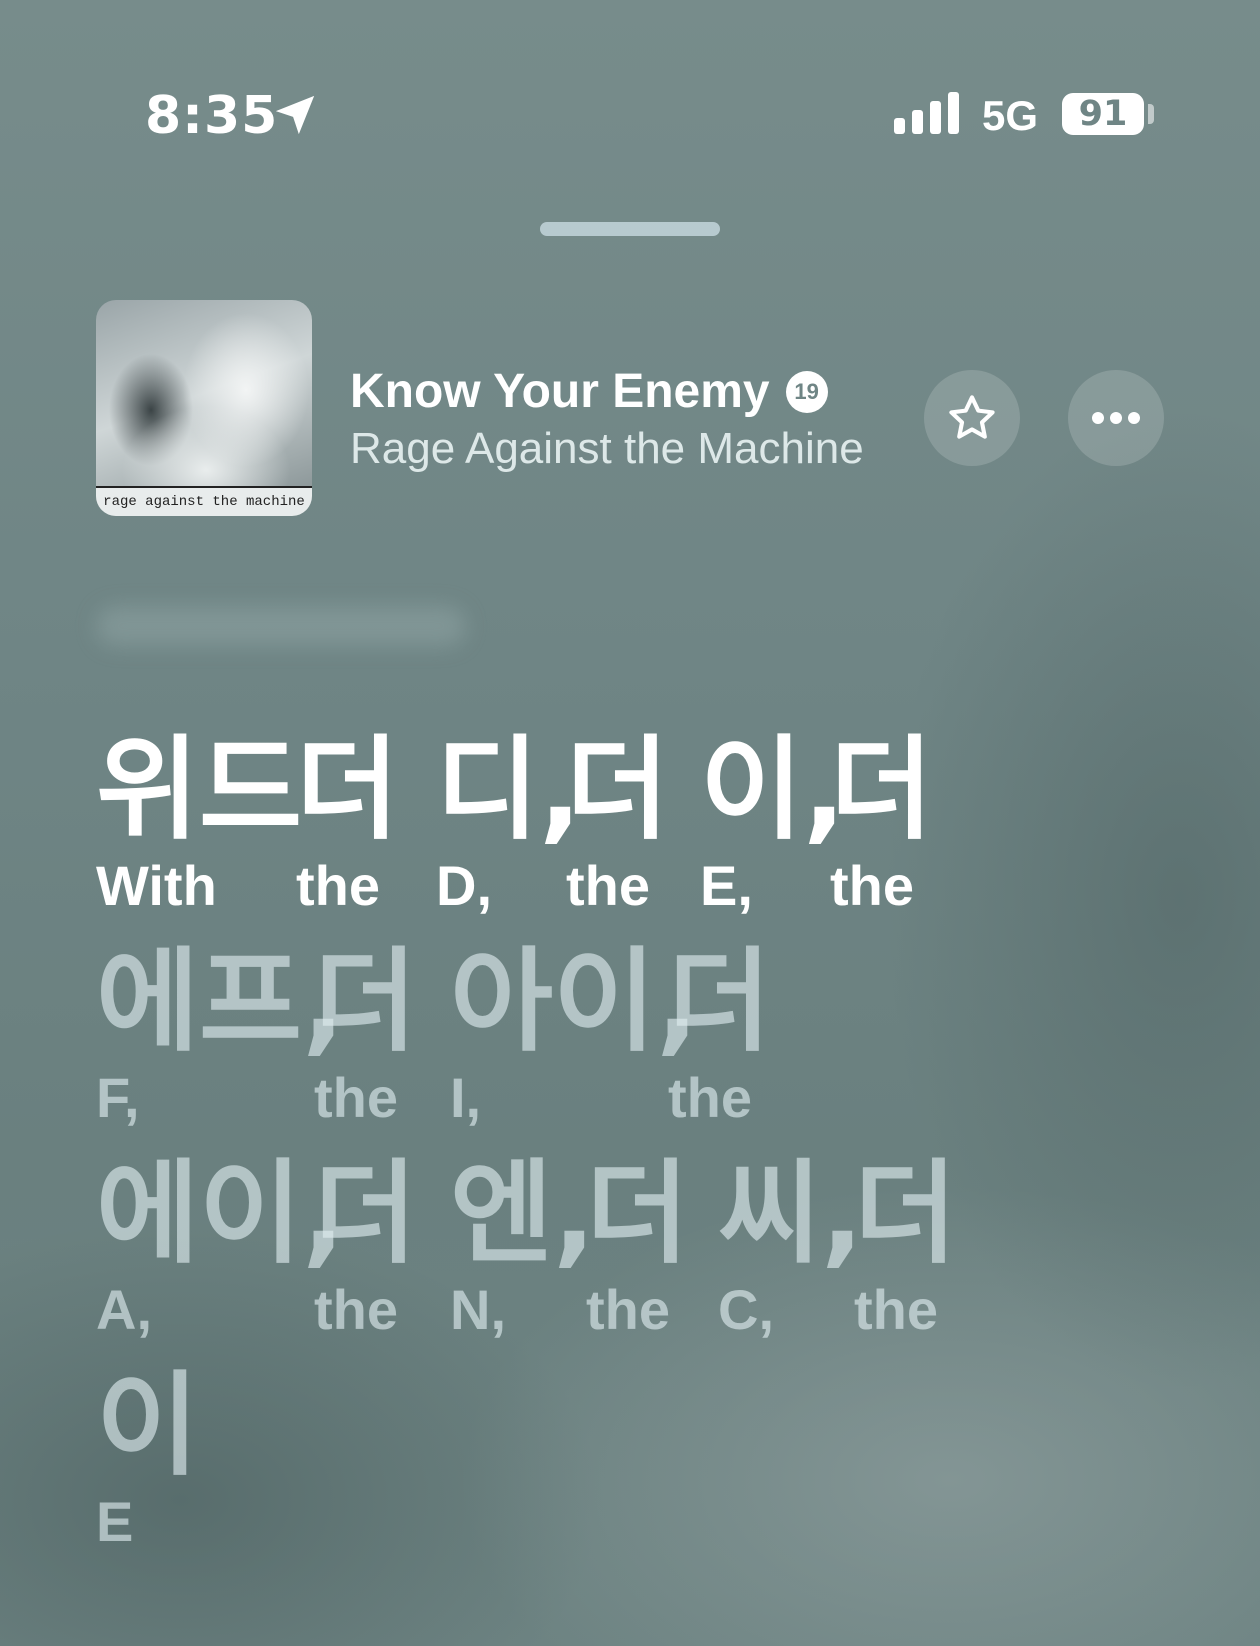  Describe the element at coordinates (204, 408) in the screenshot. I see `album-artwork: rage against the machine` at that location.